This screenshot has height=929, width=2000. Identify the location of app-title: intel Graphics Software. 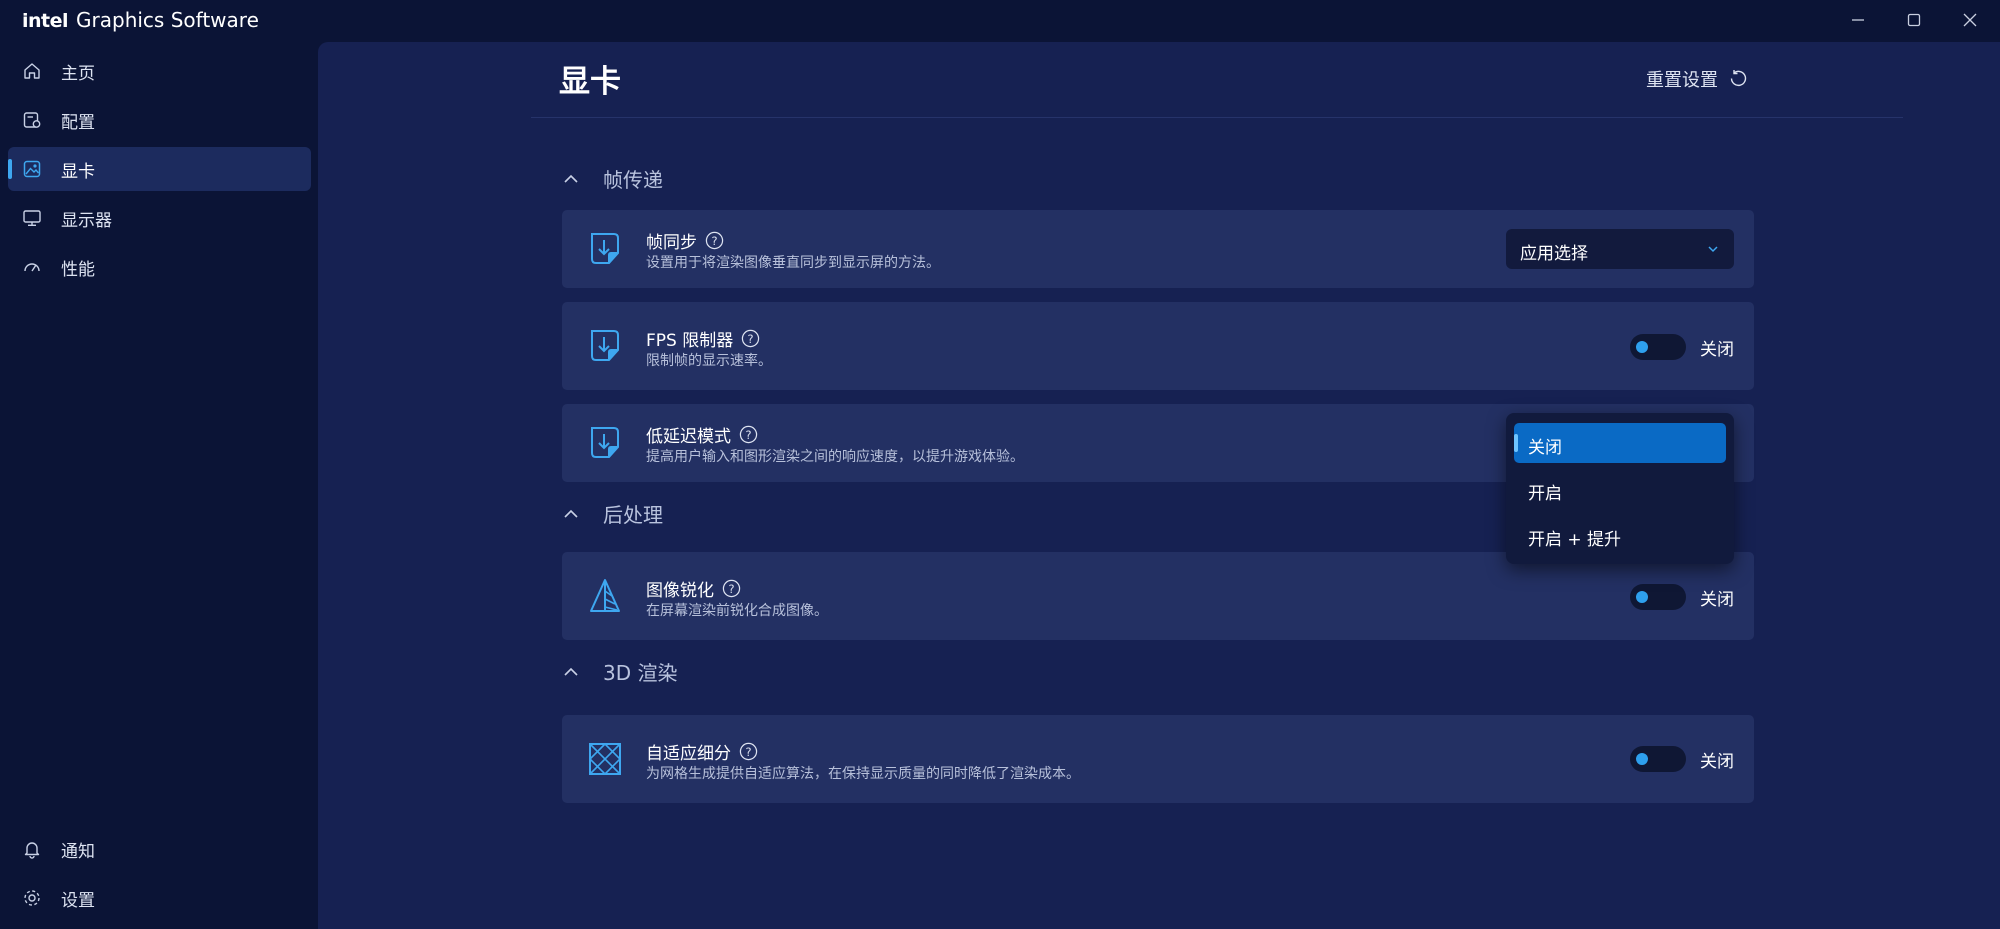
(140, 20).